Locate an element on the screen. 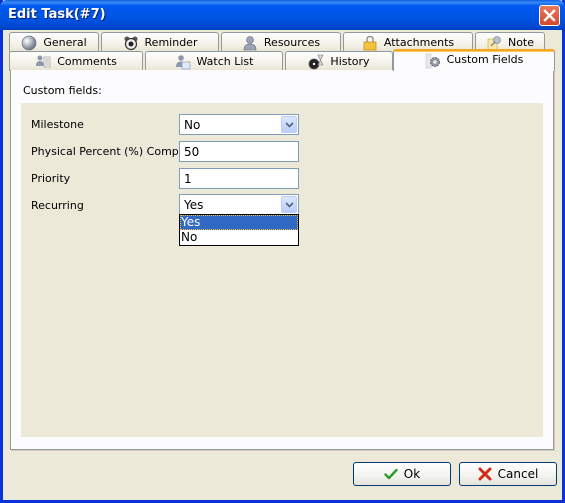  watch-list-icon is located at coordinates (183, 62).